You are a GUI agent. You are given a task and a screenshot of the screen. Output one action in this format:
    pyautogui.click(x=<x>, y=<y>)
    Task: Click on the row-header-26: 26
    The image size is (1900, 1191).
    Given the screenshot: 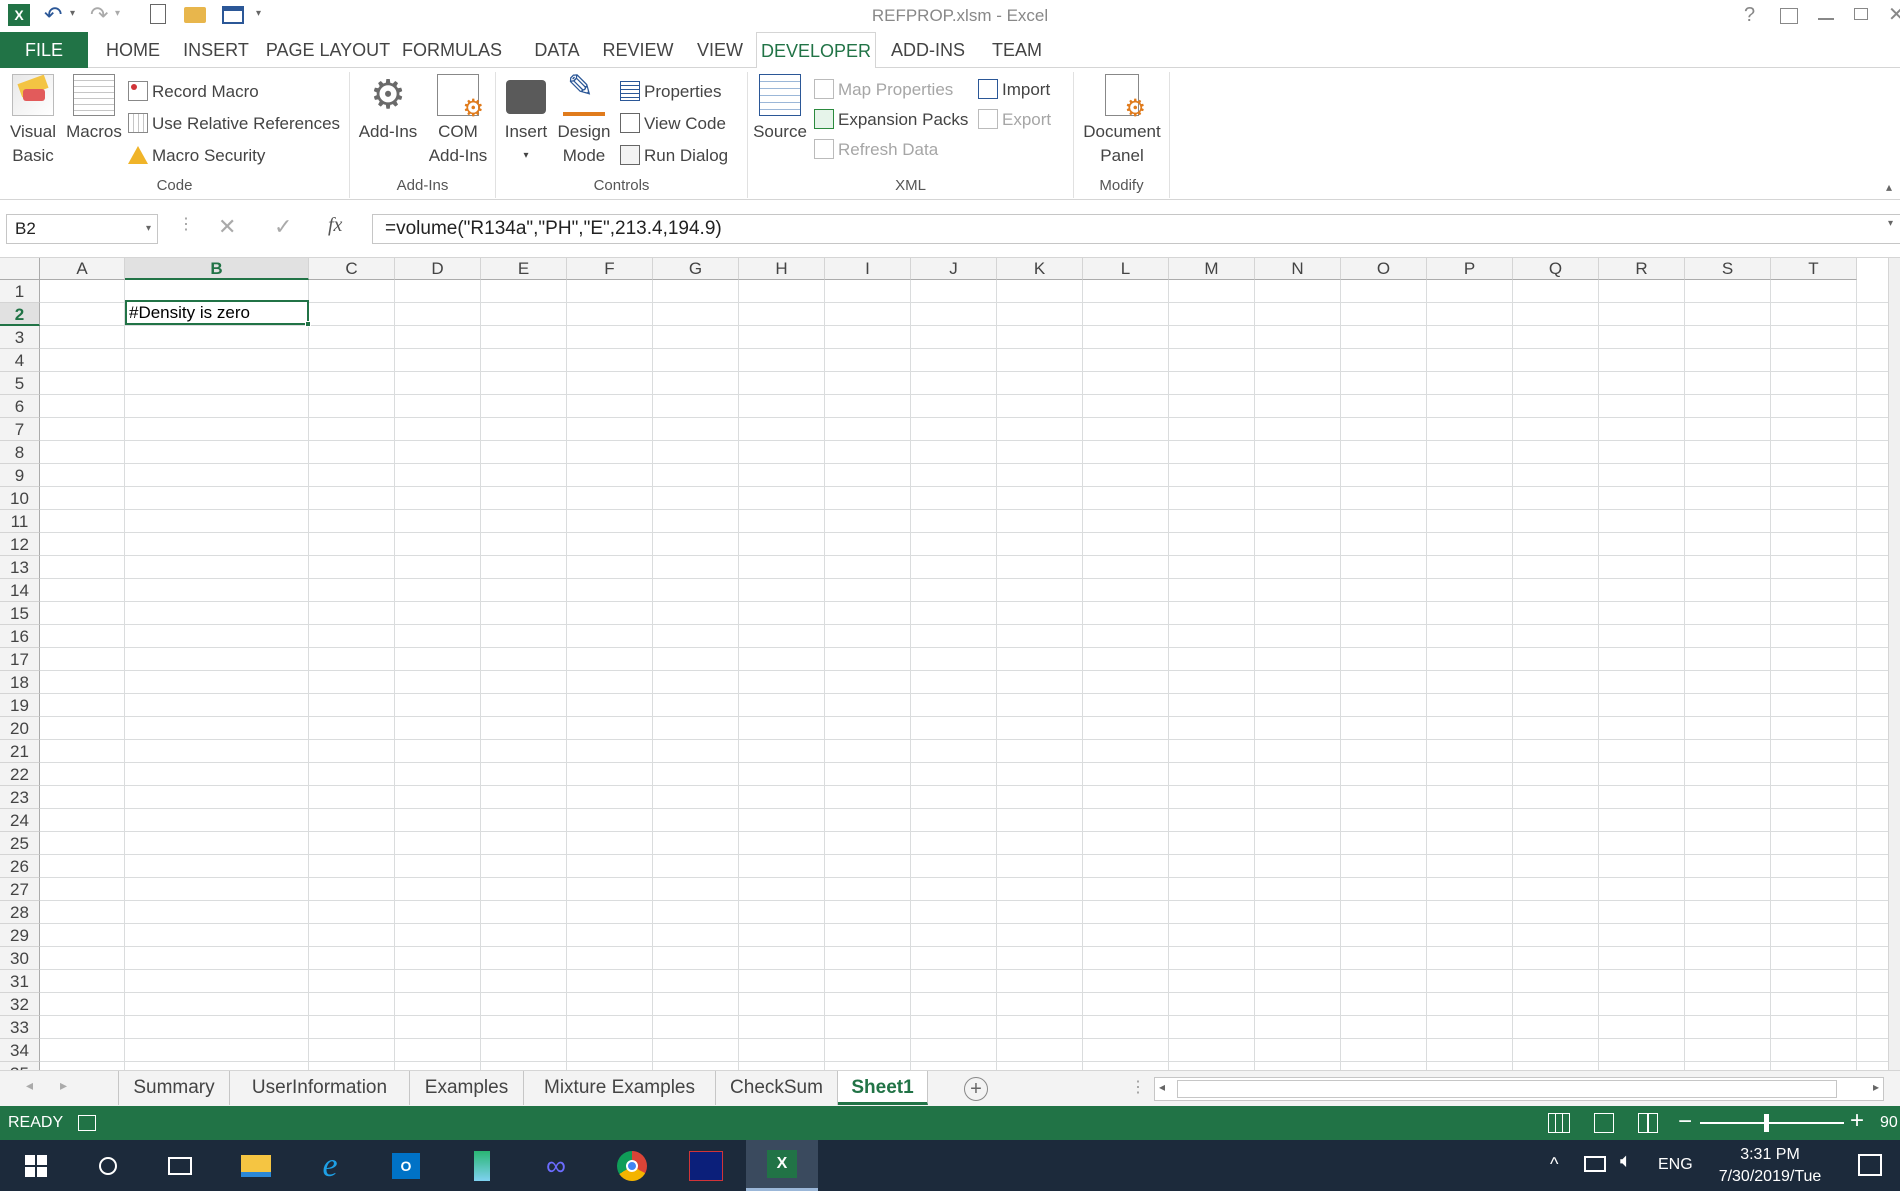 What is the action you would take?
    pyautogui.click(x=20, y=866)
    